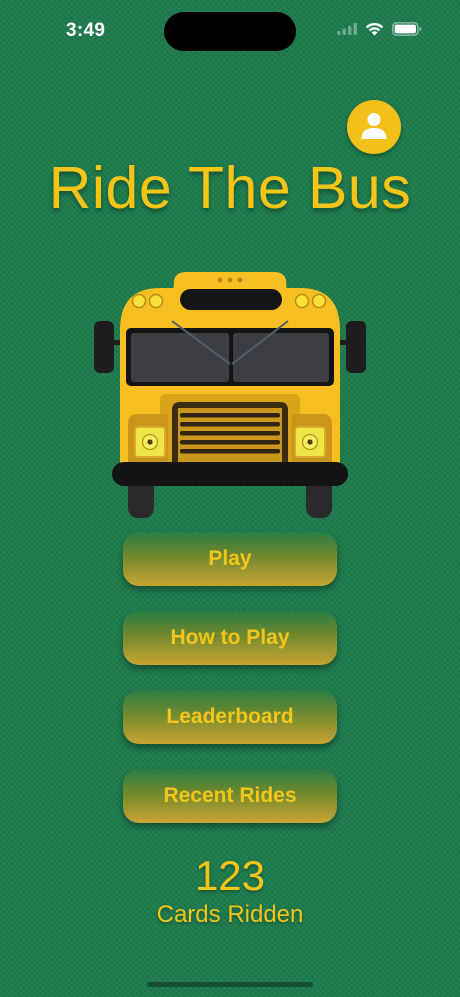 The width and height of the screenshot is (460, 997). Describe the element at coordinates (230, 875) in the screenshot. I see `cards-ridden-count: 123` at that location.